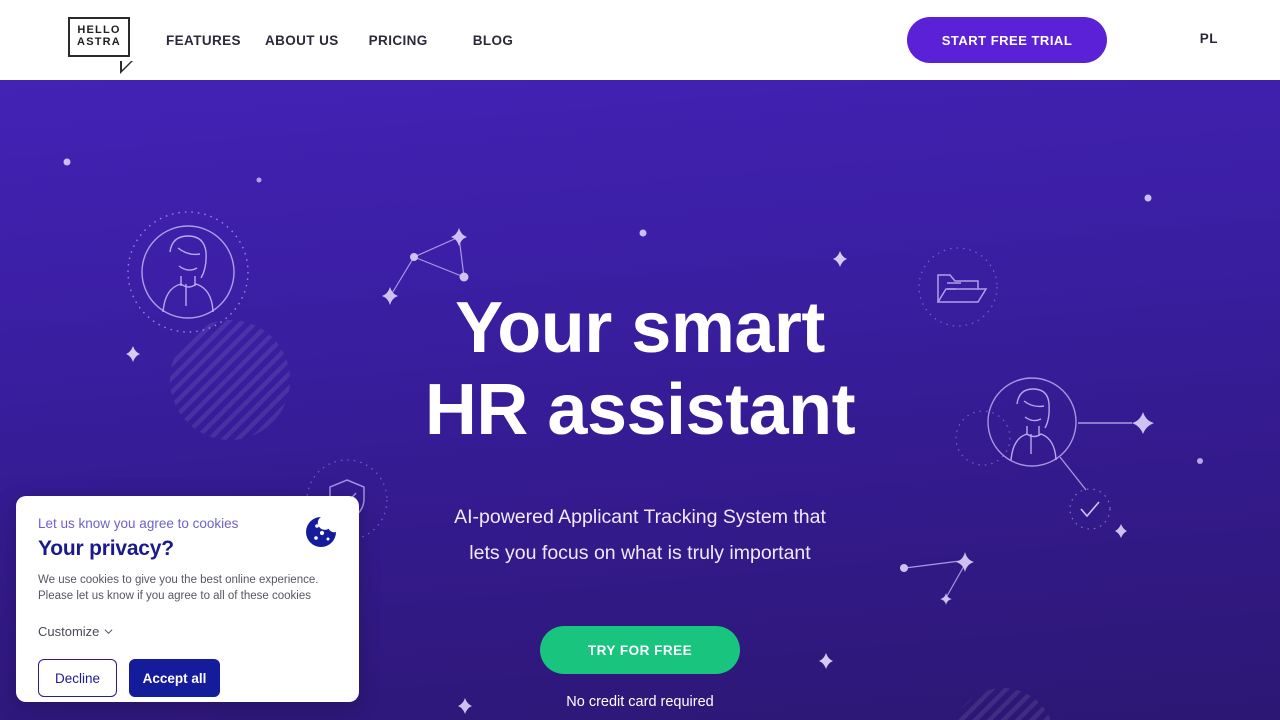 The width and height of the screenshot is (1280, 720). What do you see at coordinates (69, 631) in the screenshot?
I see `customize-label: Customize` at bounding box center [69, 631].